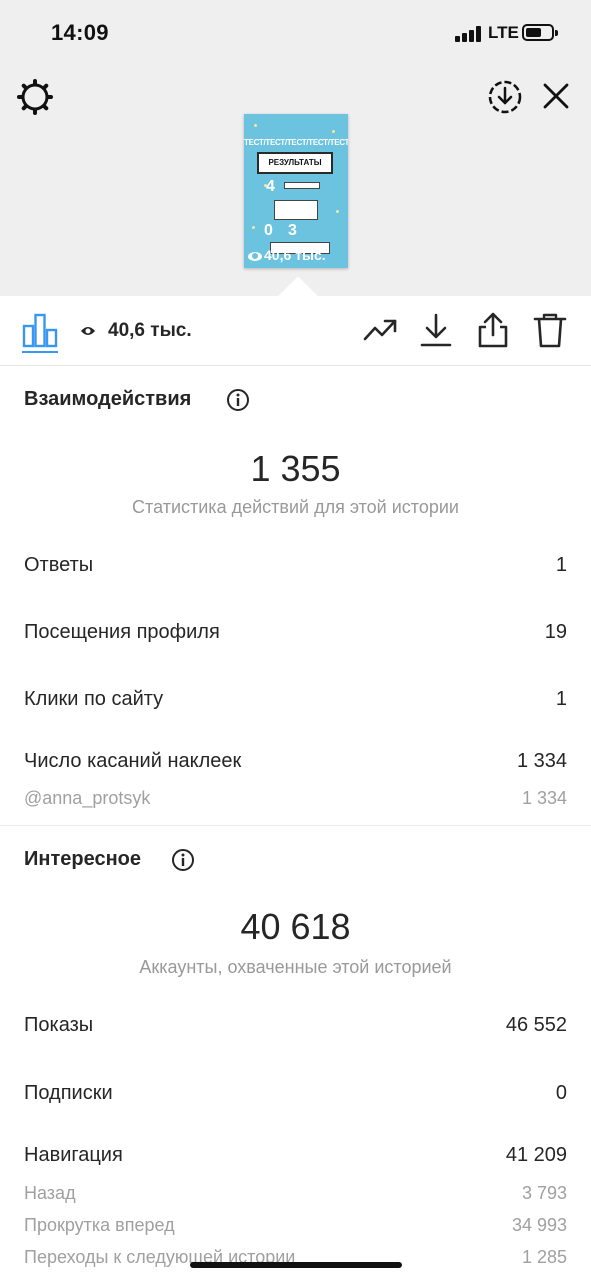 Image resolution: width=591 pixels, height=1280 pixels. I want to click on interactions-total: 1 355, so click(295, 468).